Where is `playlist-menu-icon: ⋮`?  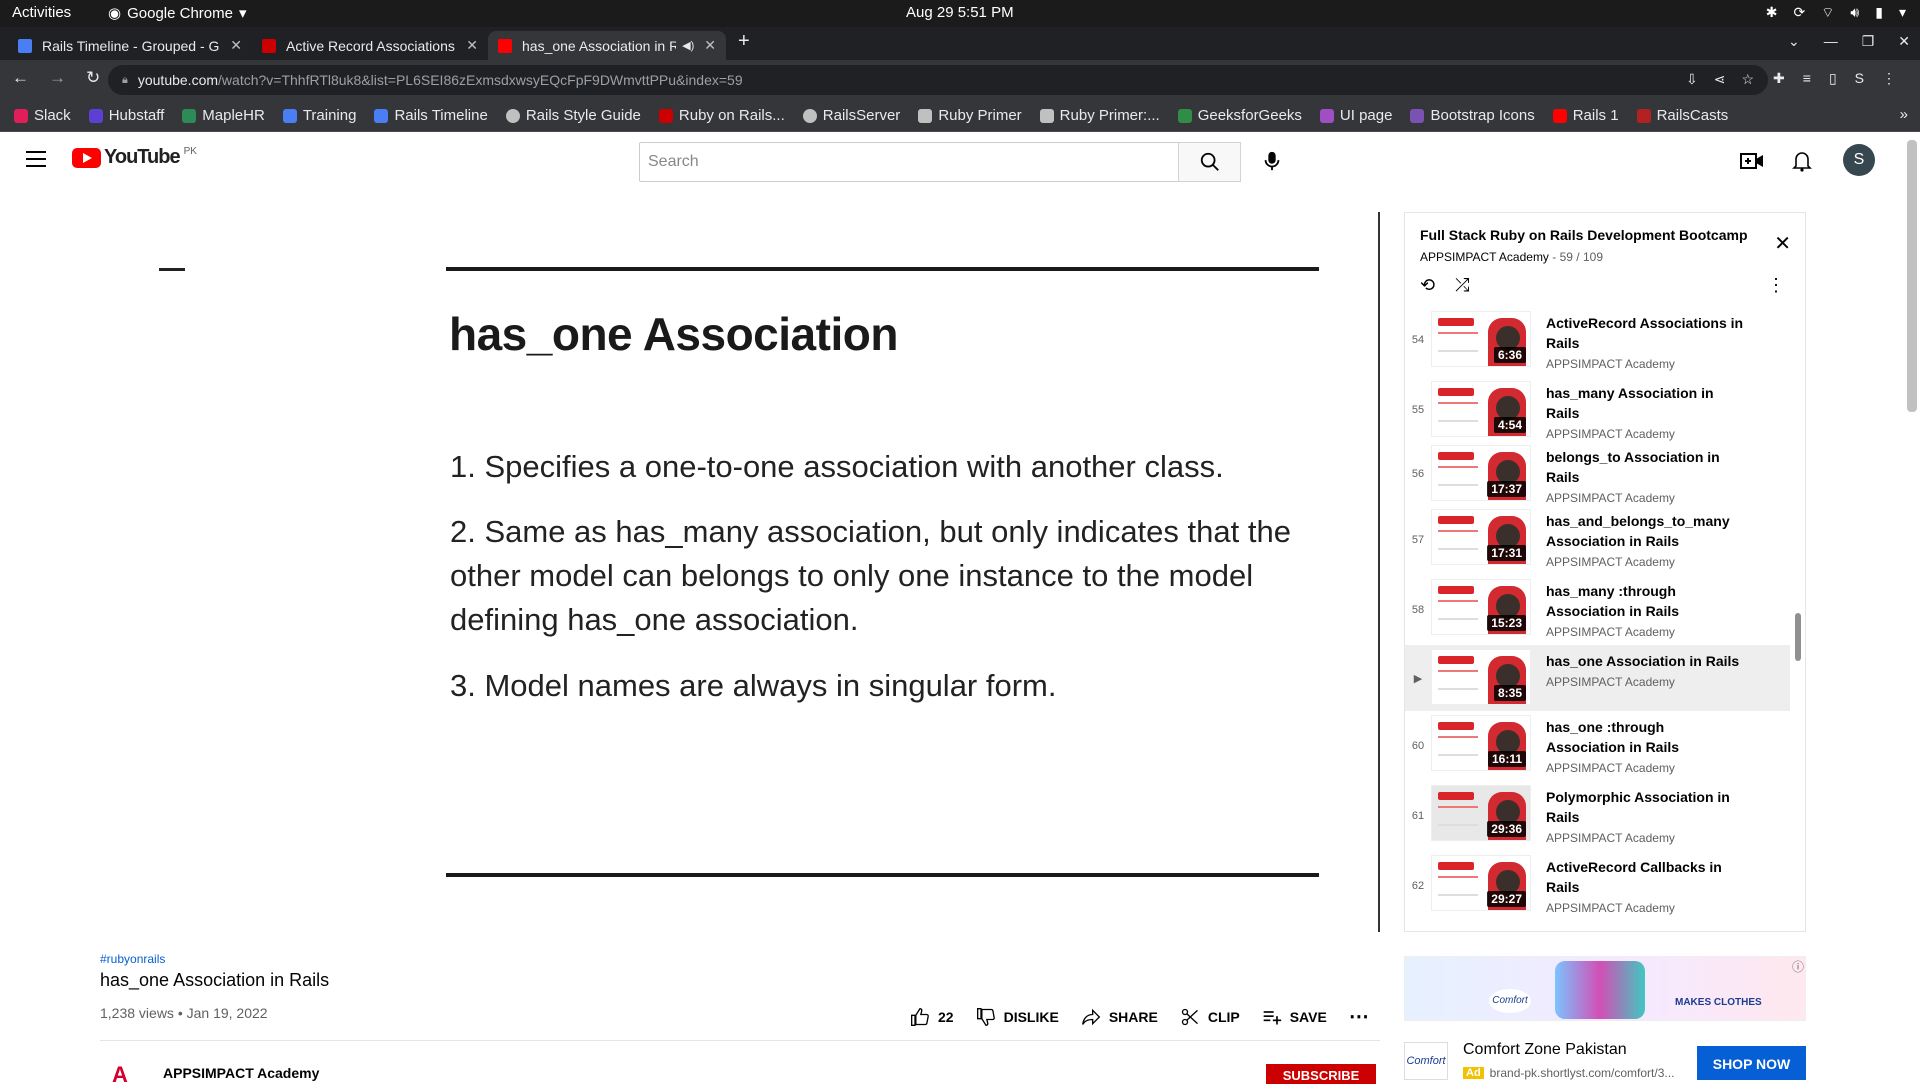 playlist-menu-icon: ⋮ is located at coordinates (1776, 285).